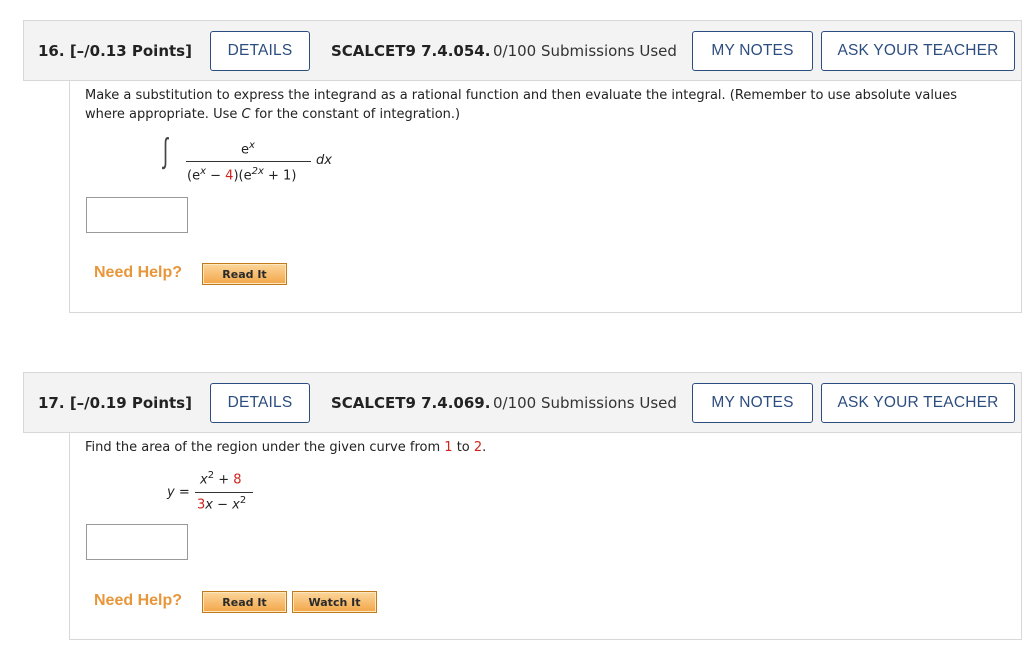  Describe the element at coordinates (178, 492) in the screenshot. I see `equation-lhs: y =` at that location.